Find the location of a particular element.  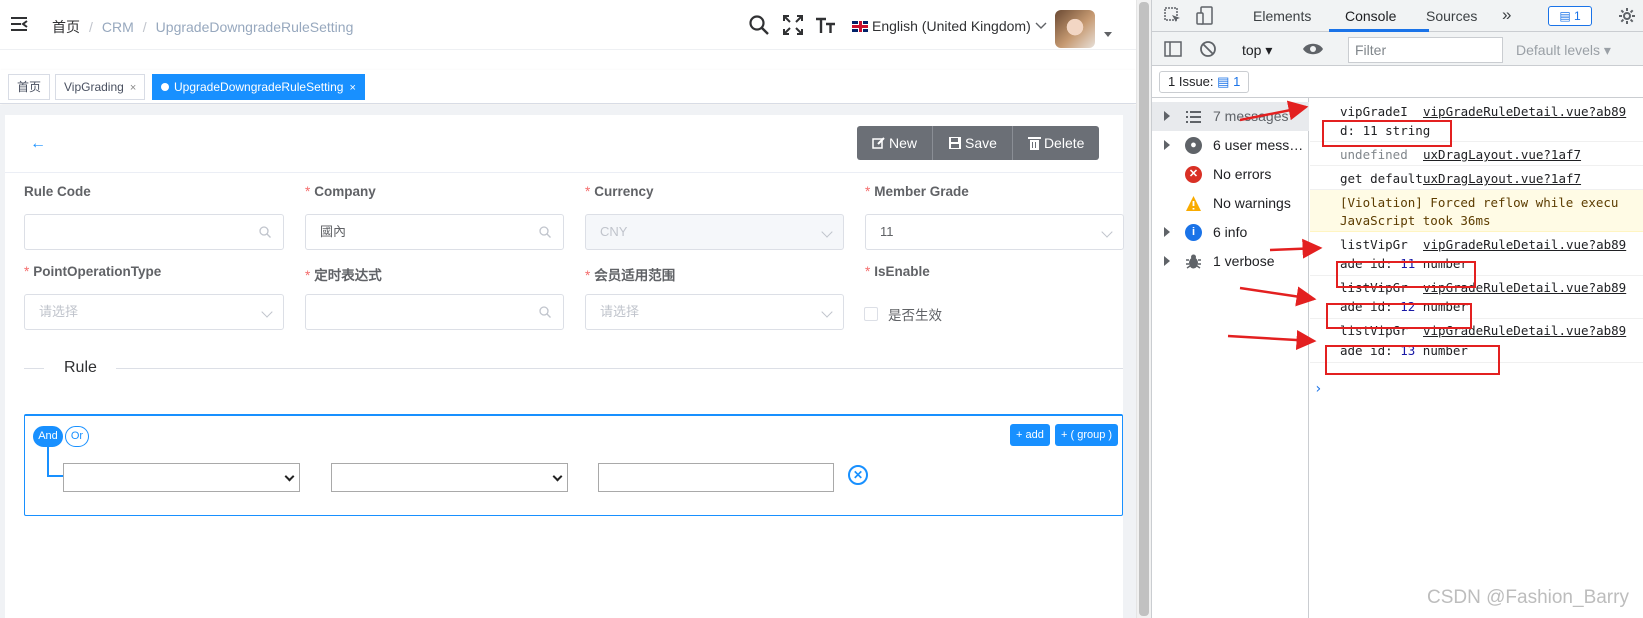

more-tabs-icon: » is located at coordinates (1506, 15).